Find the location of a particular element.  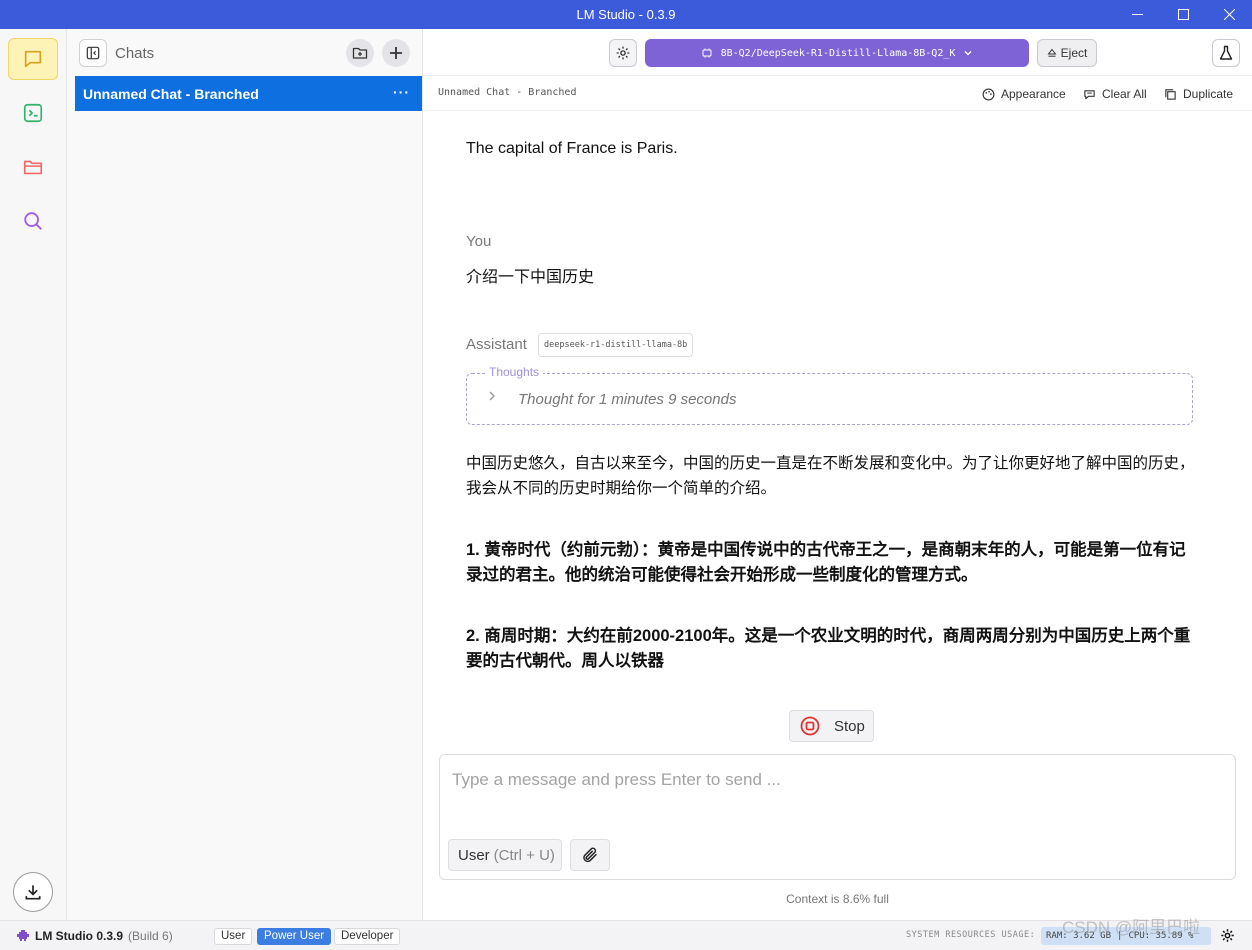

model-selector: 8B-Q2/DeepSeek-R1-Distill-Llama-8B-Q2_K is located at coordinates (837, 53).